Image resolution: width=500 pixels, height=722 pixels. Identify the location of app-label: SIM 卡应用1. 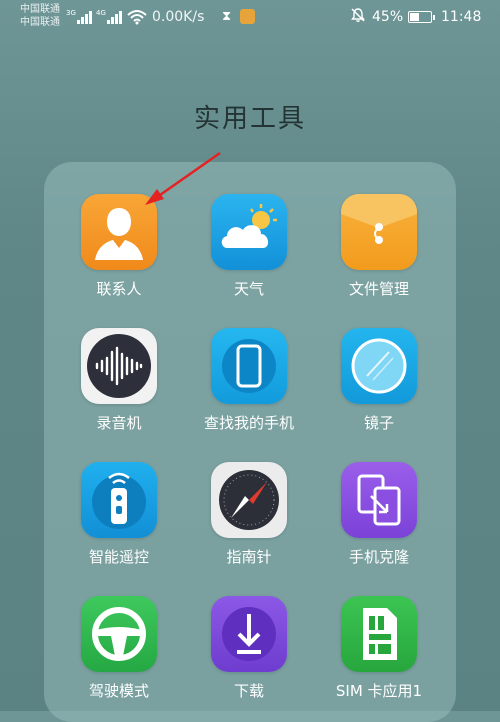
(379, 691).